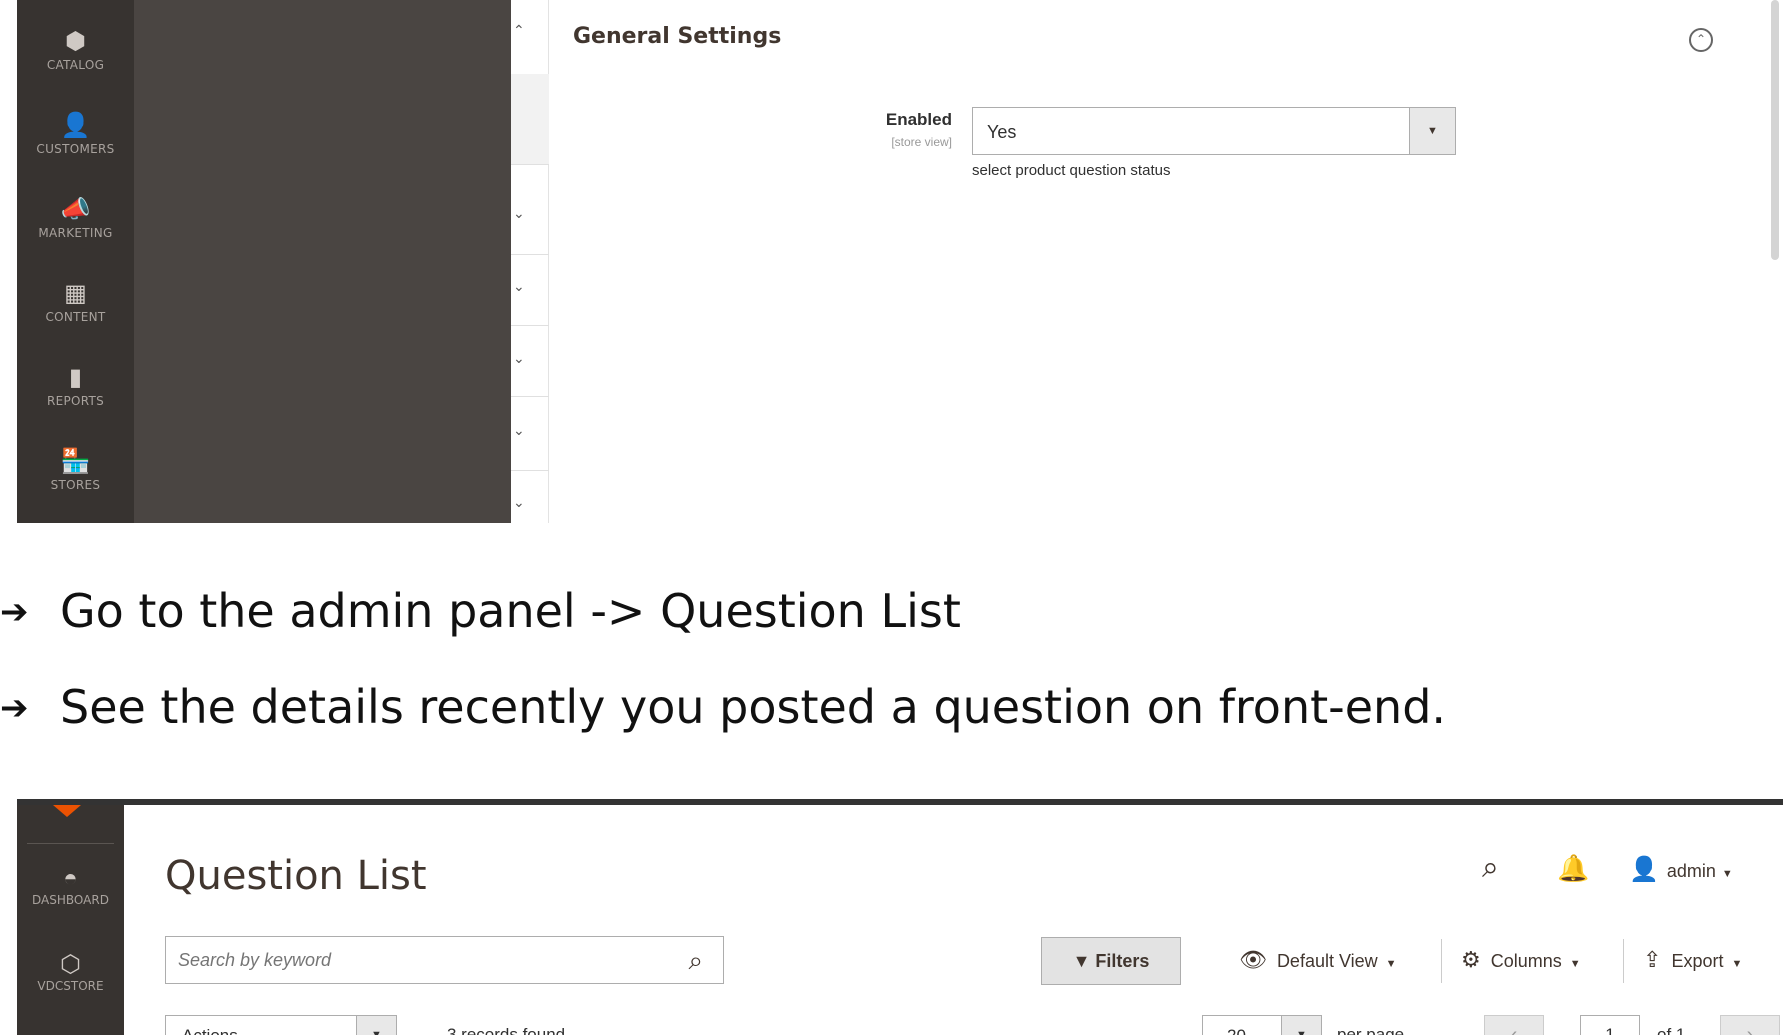 The image size is (1783, 1035). What do you see at coordinates (1122, 961) in the screenshot?
I see `filters-label: Filters` at bounding box center [1122, 961].